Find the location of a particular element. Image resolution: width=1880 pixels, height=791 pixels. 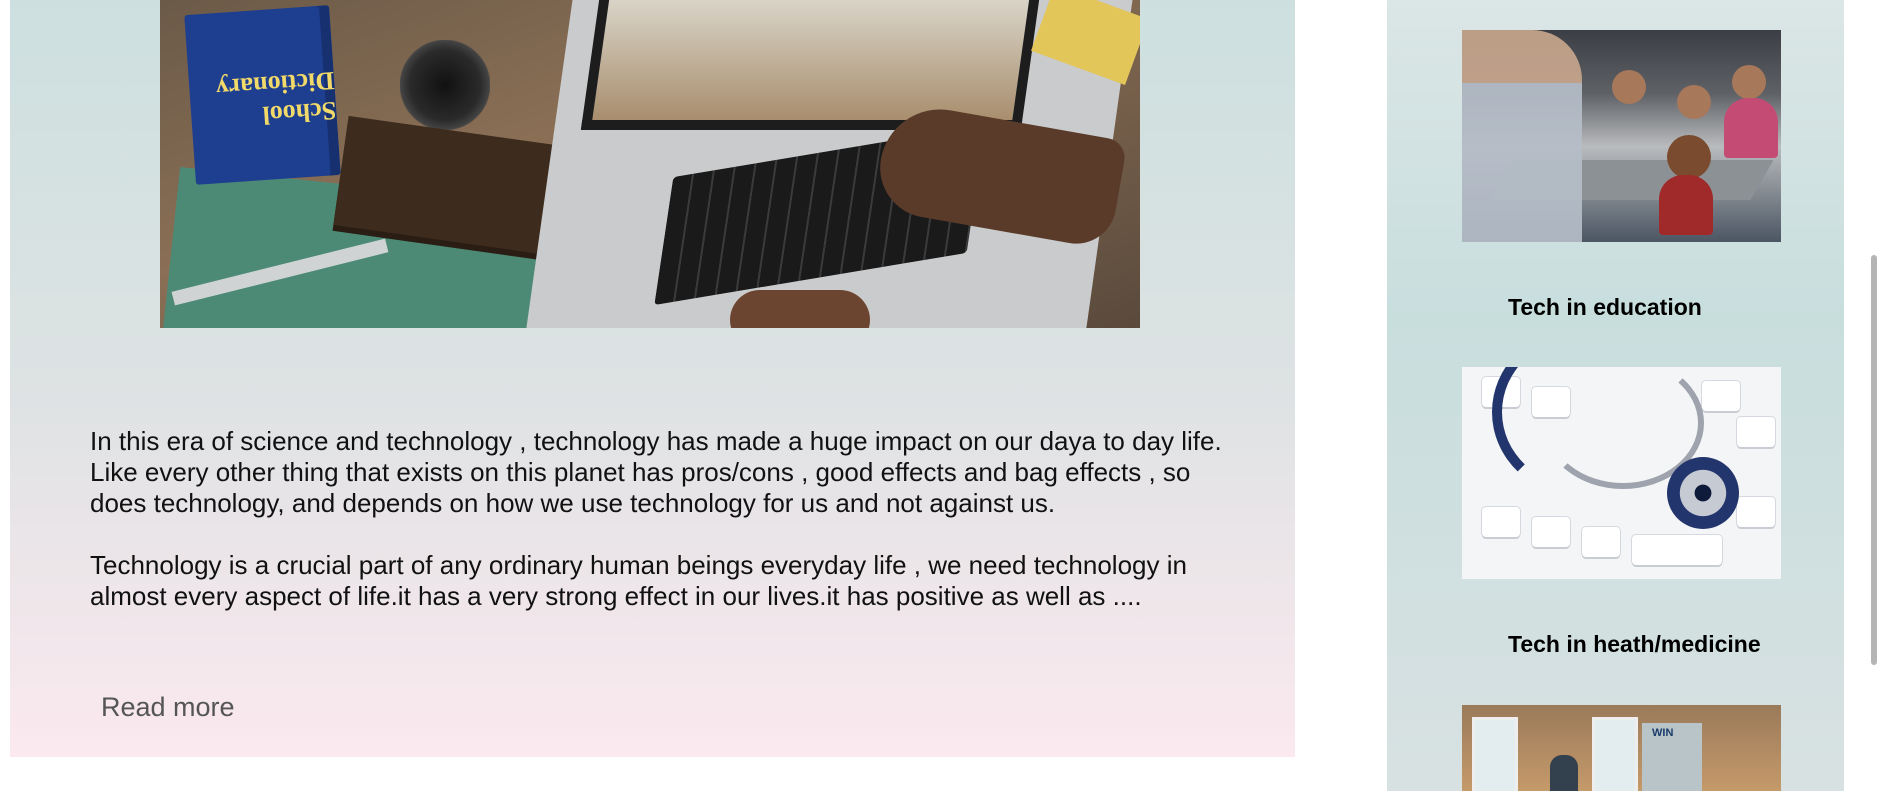

card-title: Tech in education is located at coordinates (1605, 307).